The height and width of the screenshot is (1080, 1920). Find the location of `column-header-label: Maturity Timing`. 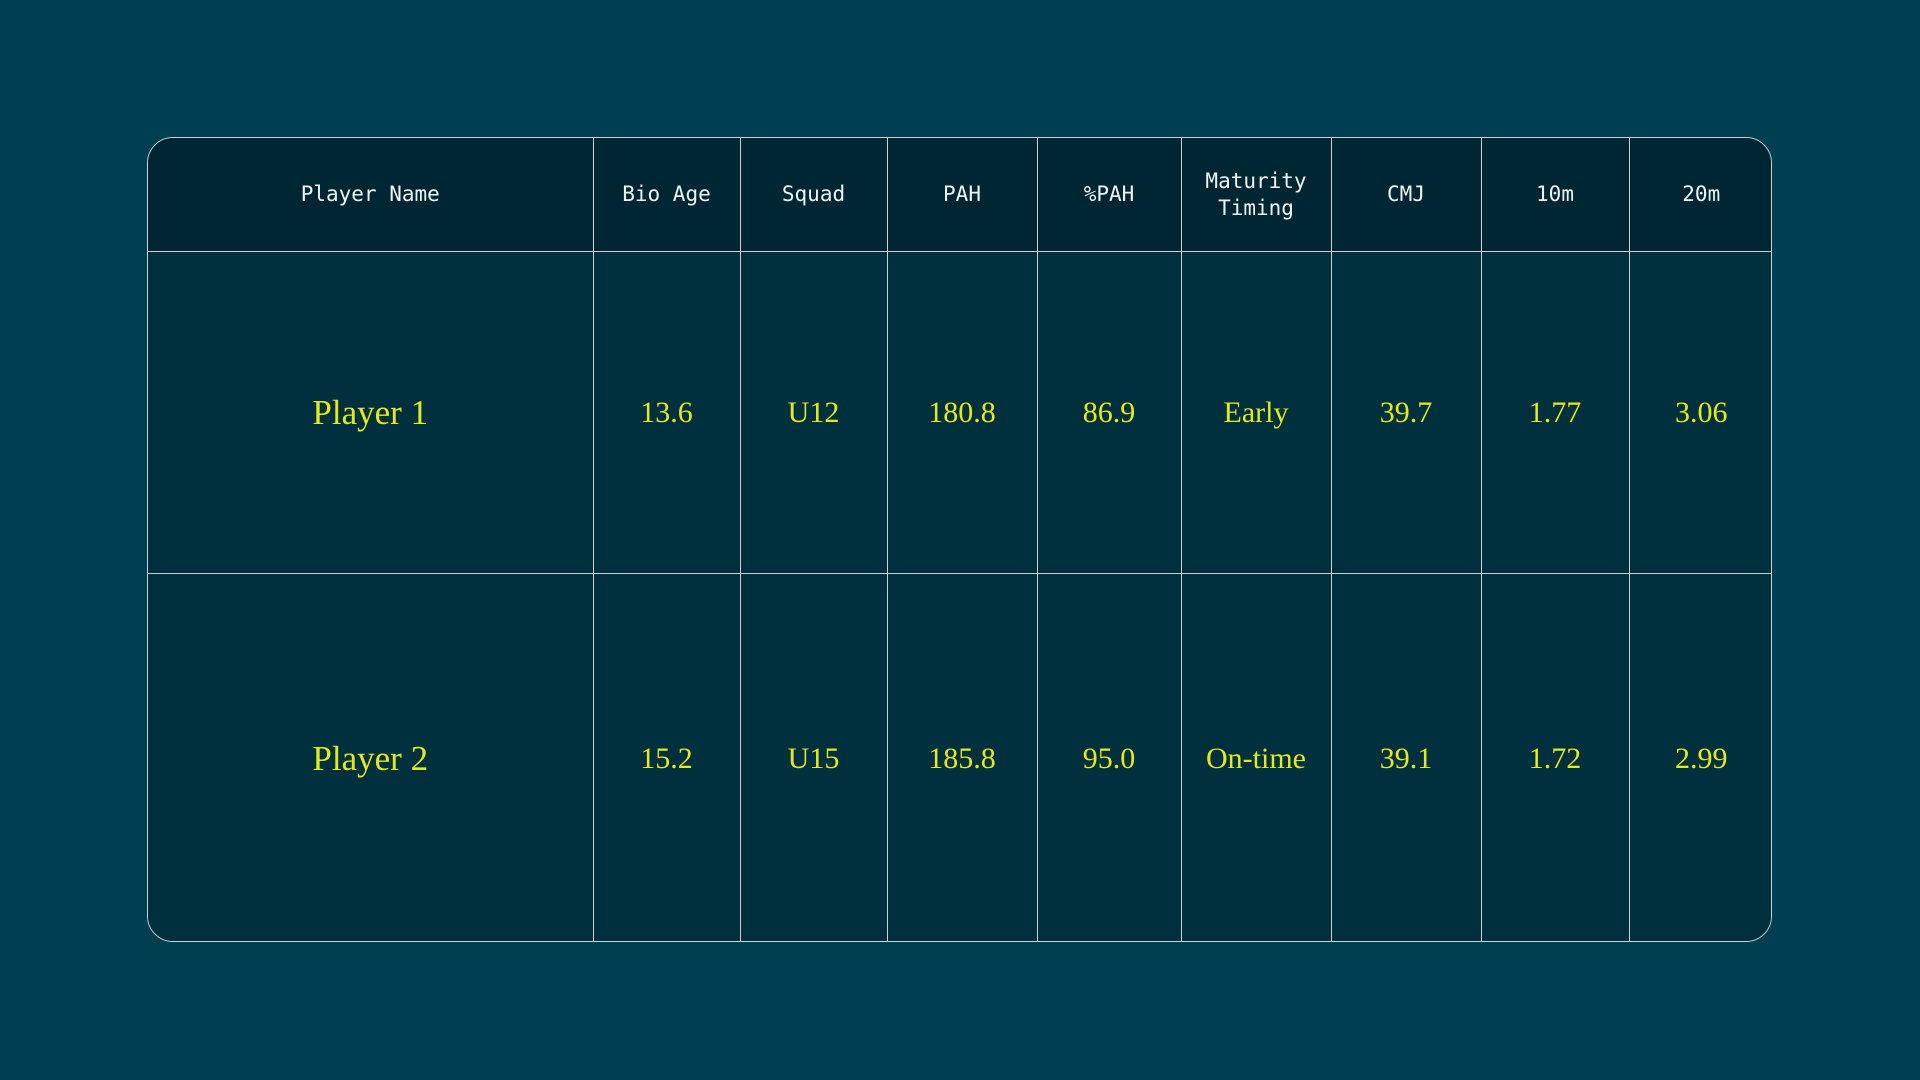

column-header-label: Maturity Timing is located at coordinates (1256, 194).